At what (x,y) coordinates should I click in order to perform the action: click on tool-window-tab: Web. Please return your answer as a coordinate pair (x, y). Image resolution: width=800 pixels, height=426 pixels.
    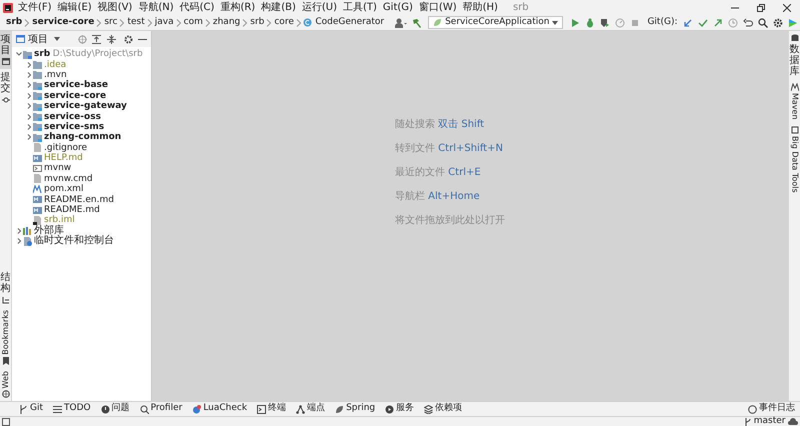
    Looking at the image, I should click on (5, 384).